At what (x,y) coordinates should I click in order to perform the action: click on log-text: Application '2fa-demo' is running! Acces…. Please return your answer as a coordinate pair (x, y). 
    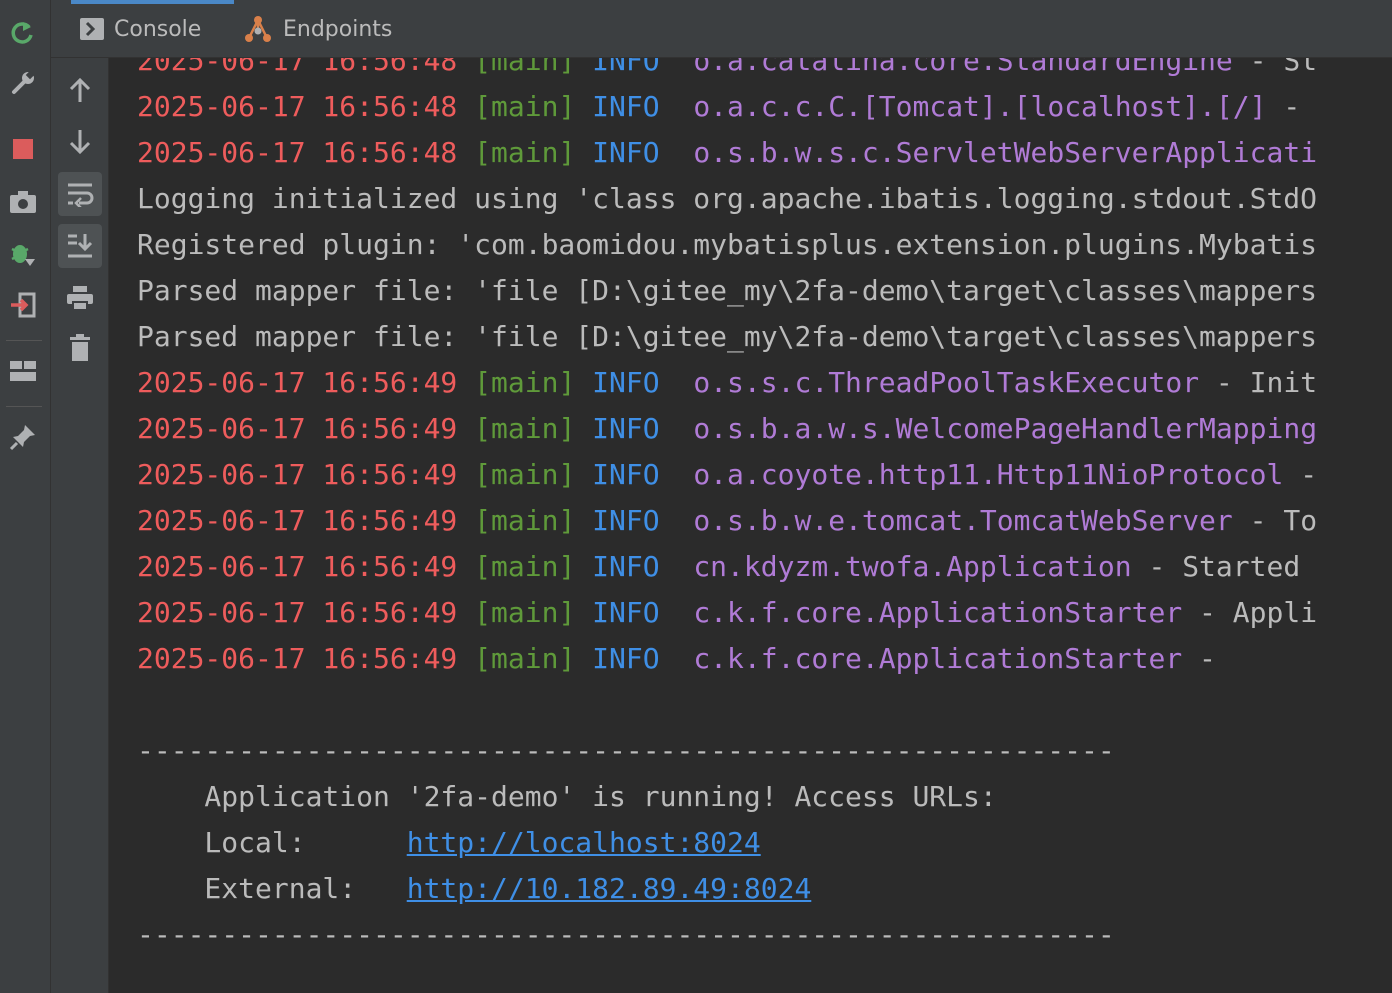
    Looking at the image, I should click on (567, 796).